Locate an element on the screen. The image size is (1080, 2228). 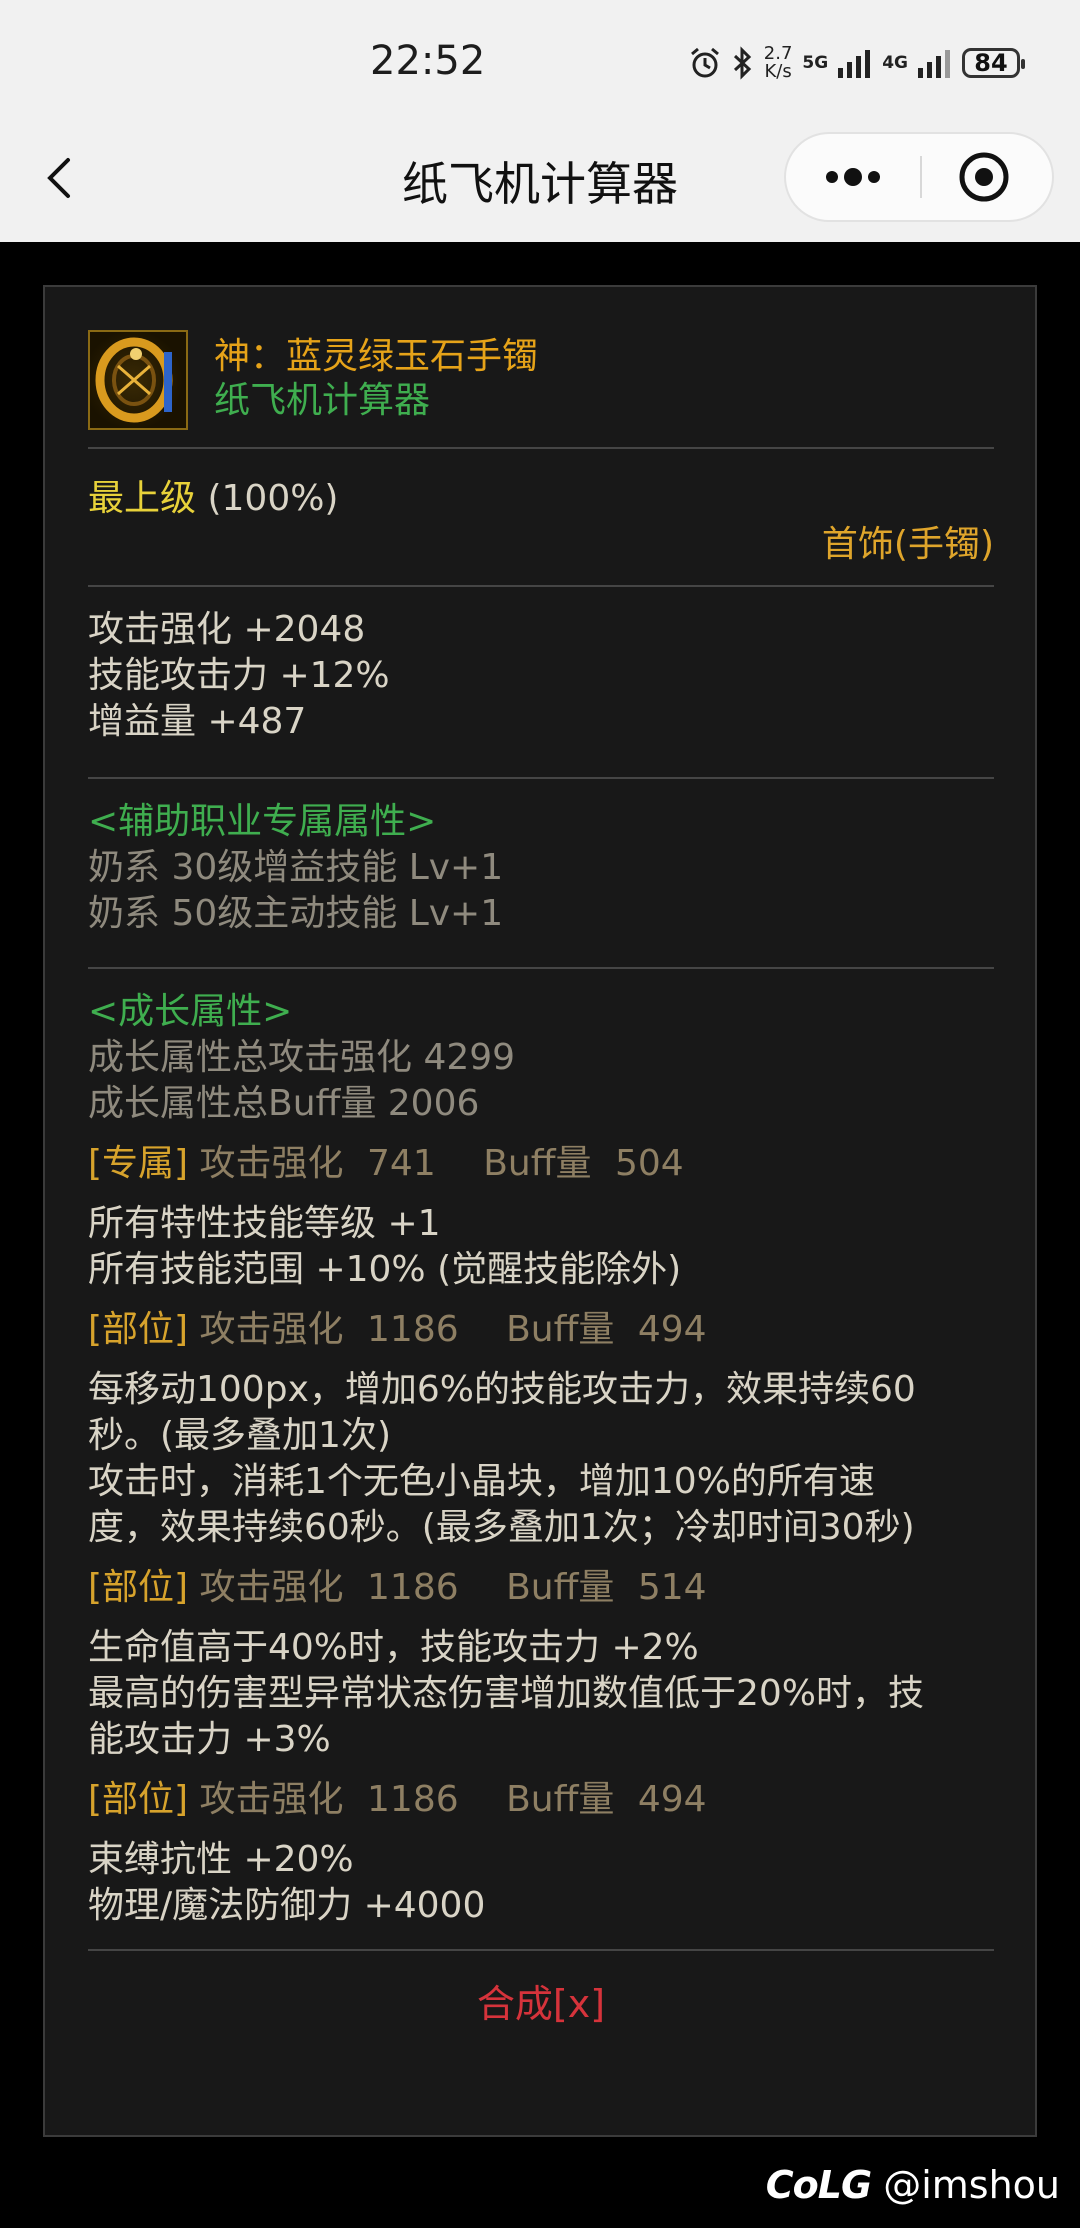
option-effect-line: 每移动100px，增加6%的技能攻击力，效果持续60 is located at coordinates (502, 1389).